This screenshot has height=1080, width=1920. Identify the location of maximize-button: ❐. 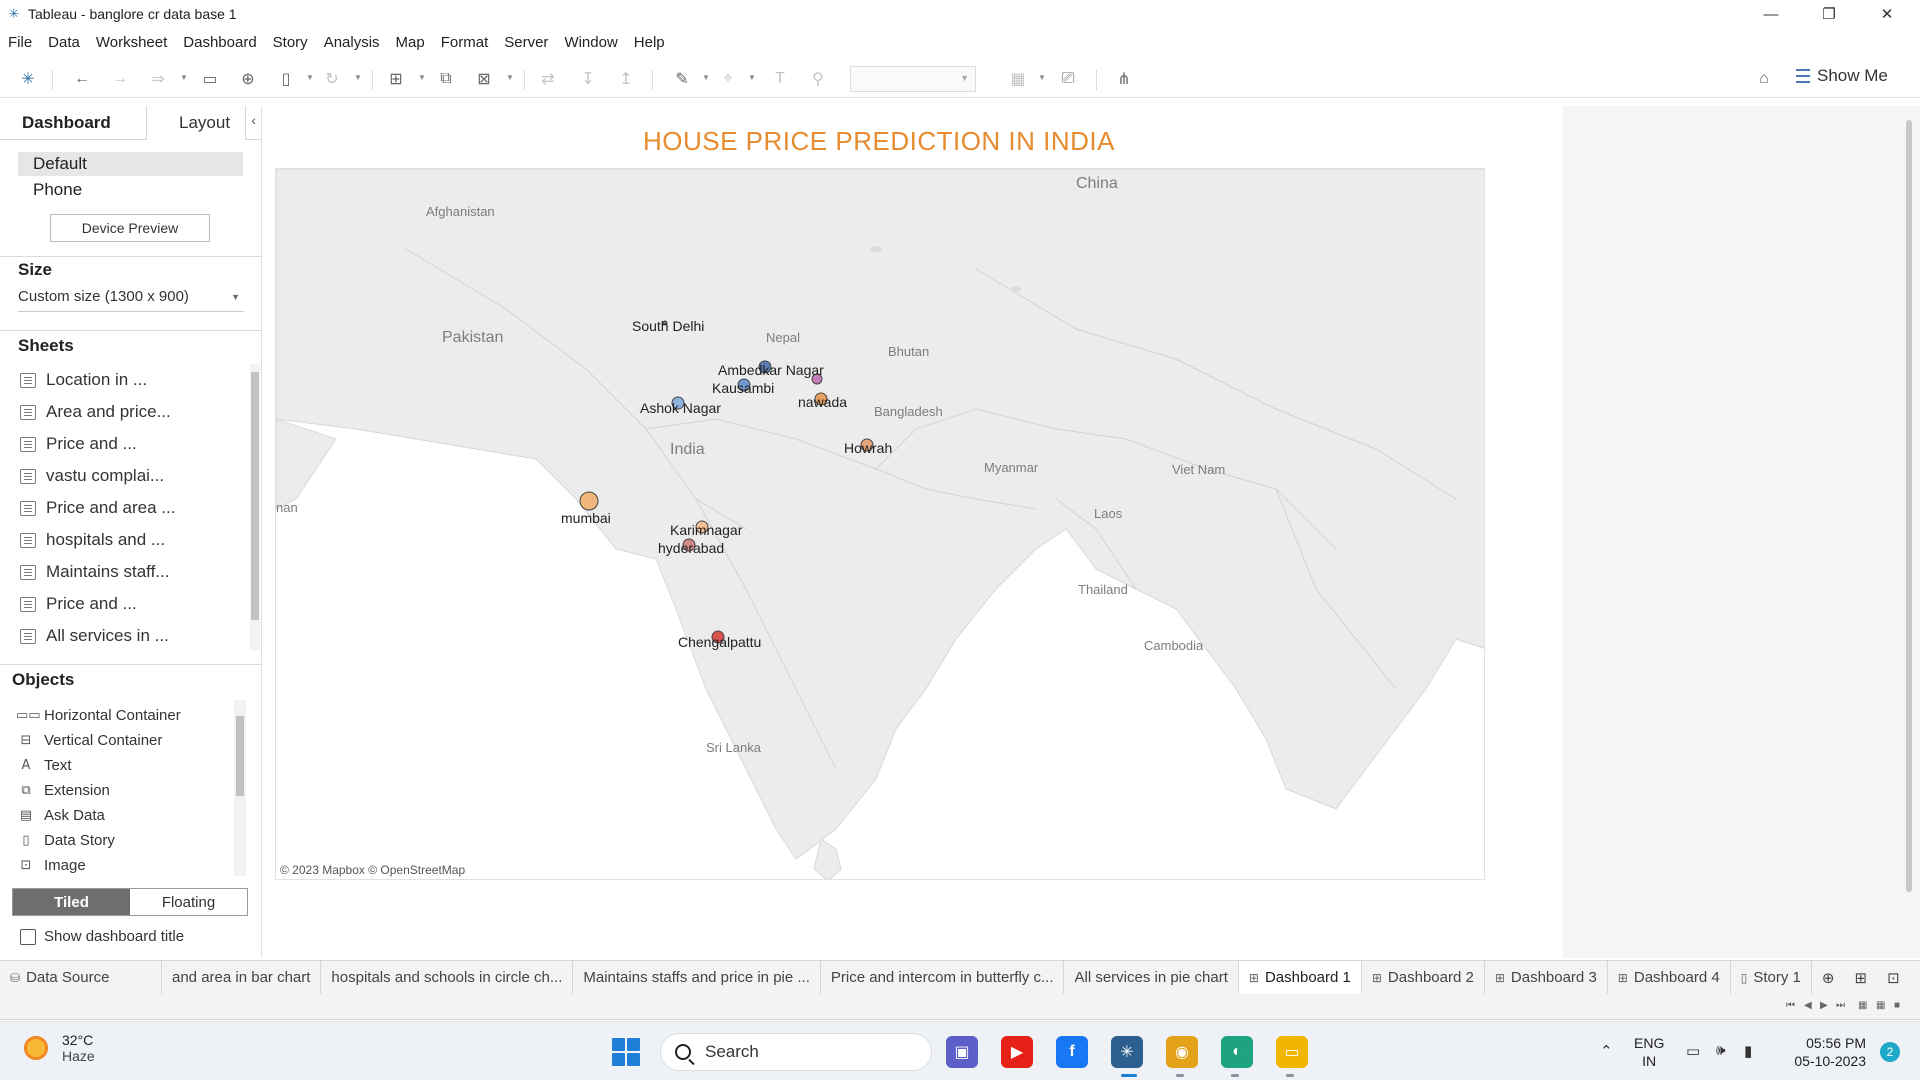
(1829, 14).